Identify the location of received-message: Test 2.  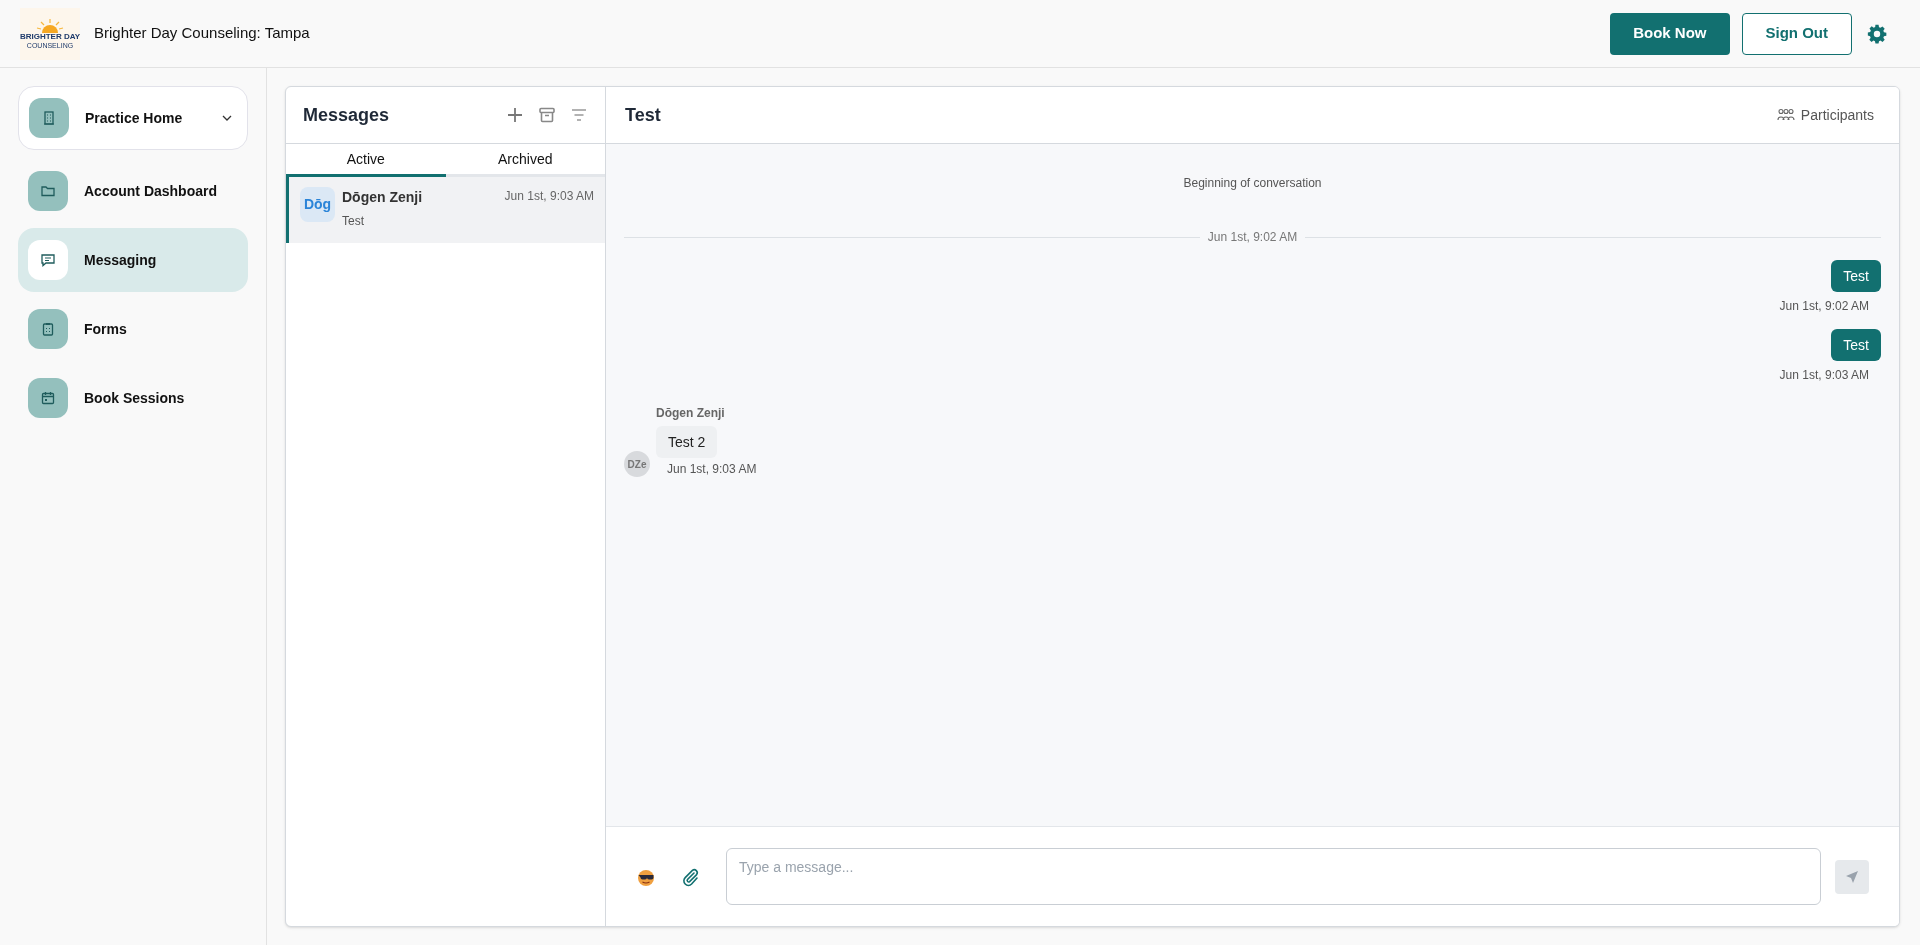
(687, 442).